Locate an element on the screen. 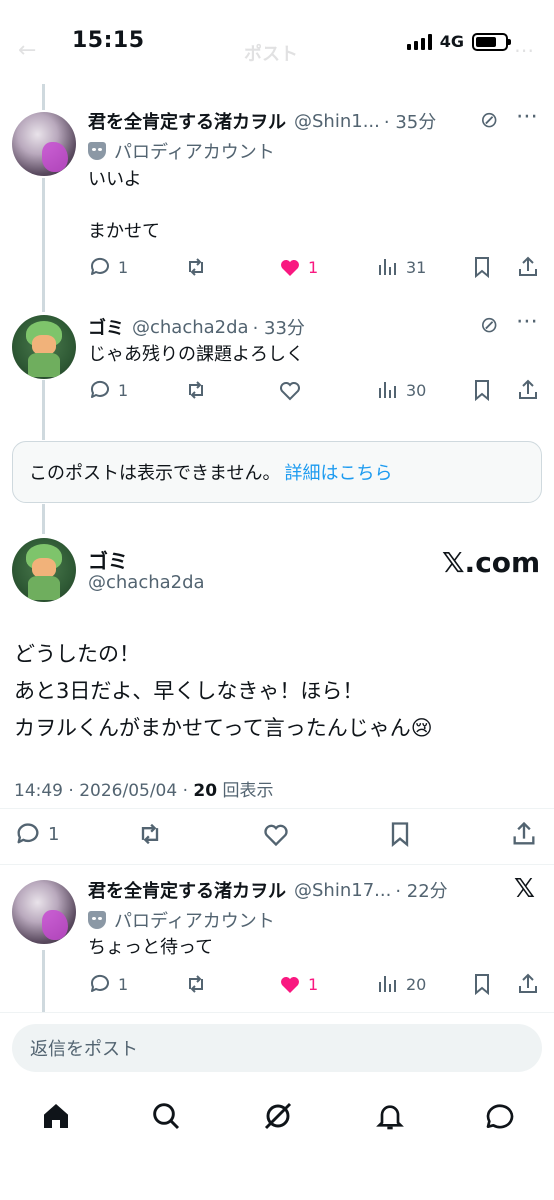 This screenshot has height=1200, width=554. grok-icon is located at coordinates (278, 1116).